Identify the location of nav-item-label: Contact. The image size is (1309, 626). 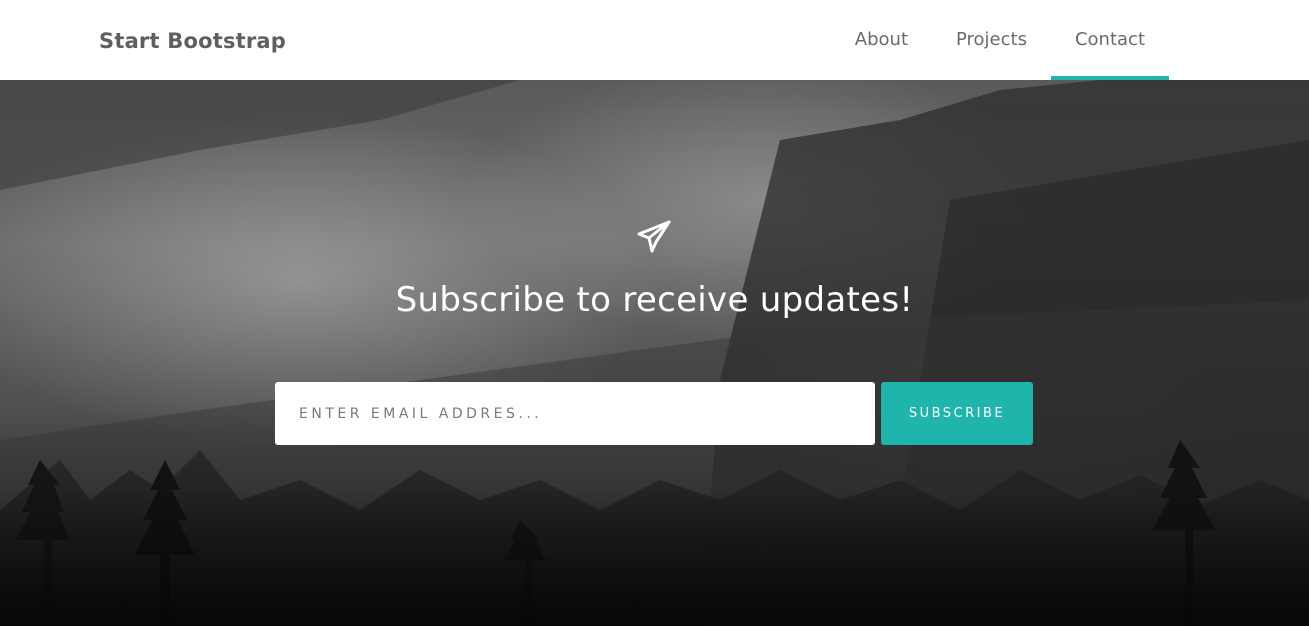
(1109, 39).